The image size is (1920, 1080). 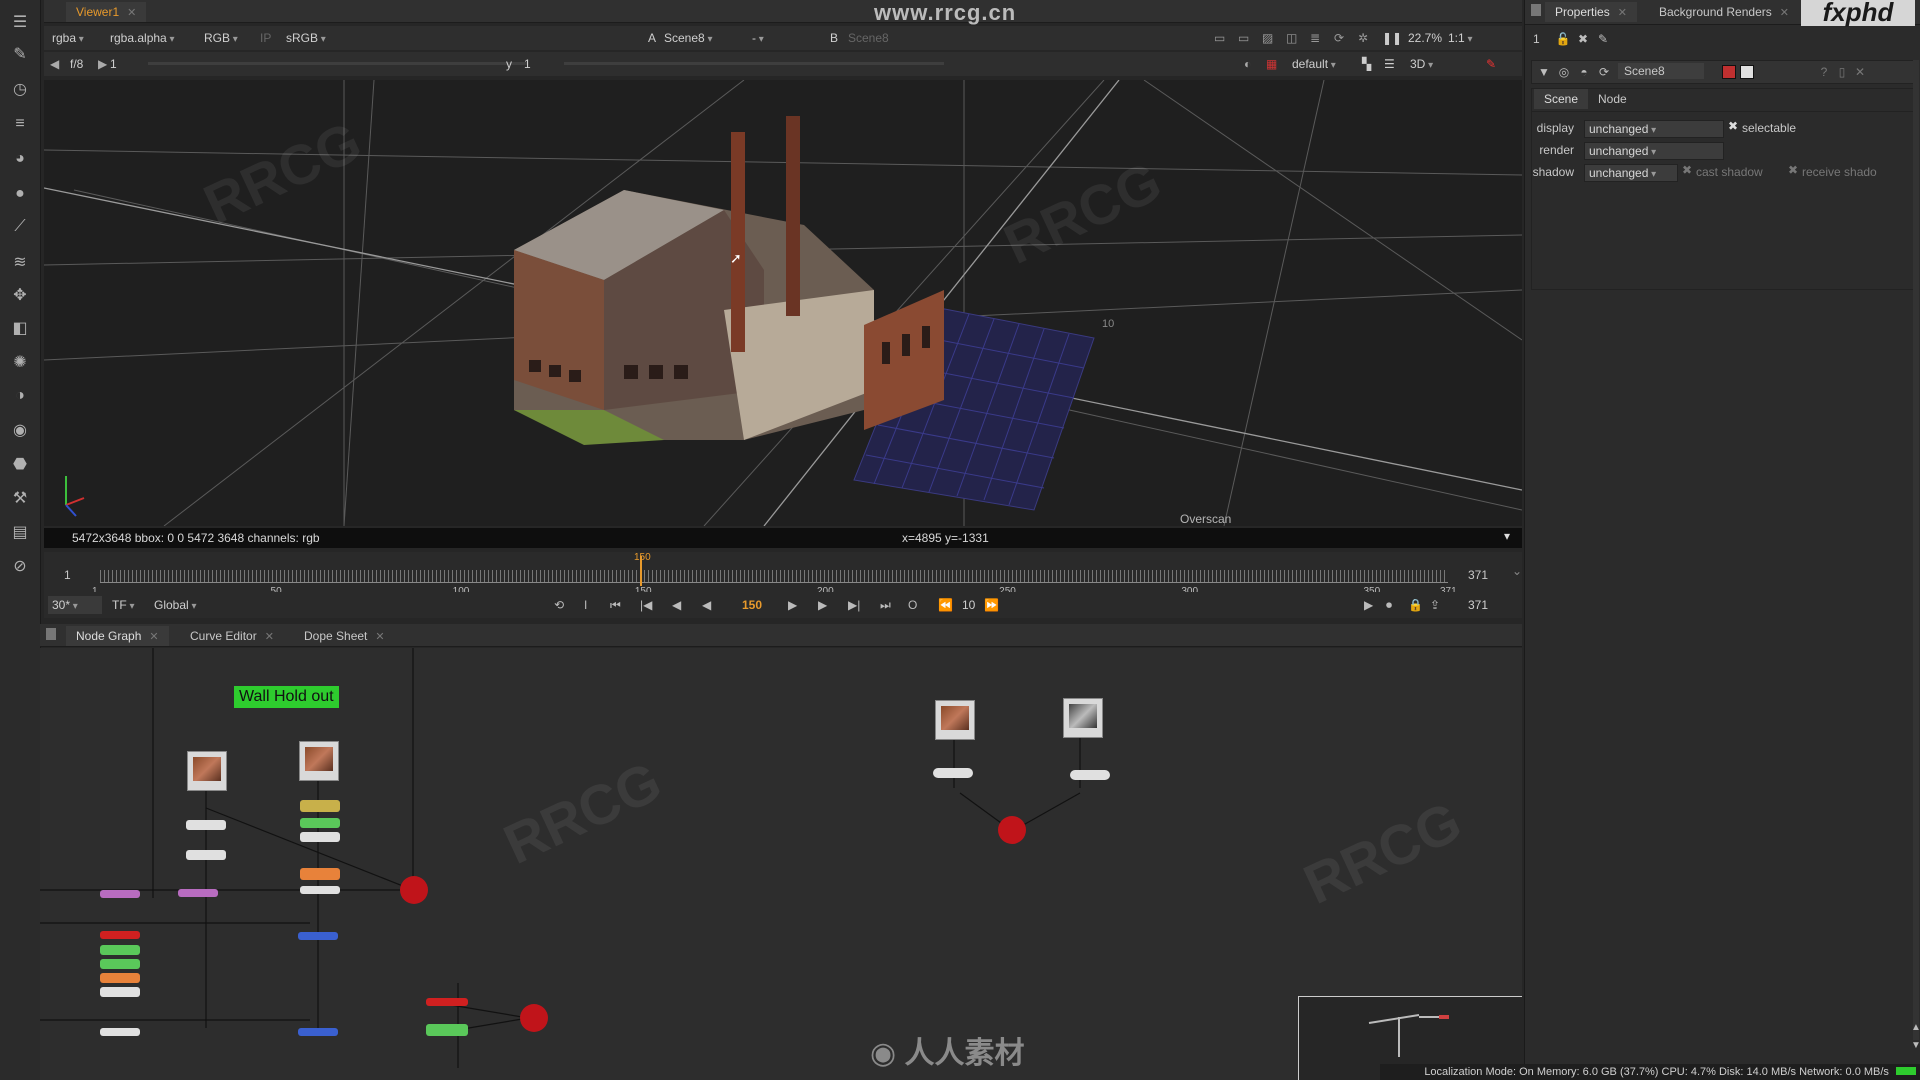 What do you see at coordinates (1267, 38) in the screenshot?
I see `clip-icon: ▨` at bounding box center [1267, 38].